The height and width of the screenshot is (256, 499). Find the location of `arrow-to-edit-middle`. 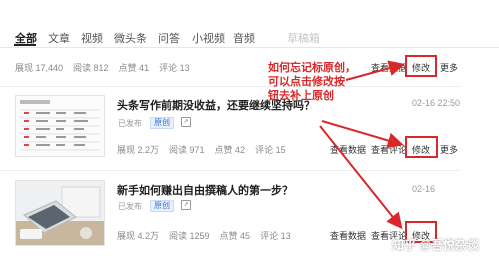

arrow-to-edit-middle is located at coordinates (362, 134).